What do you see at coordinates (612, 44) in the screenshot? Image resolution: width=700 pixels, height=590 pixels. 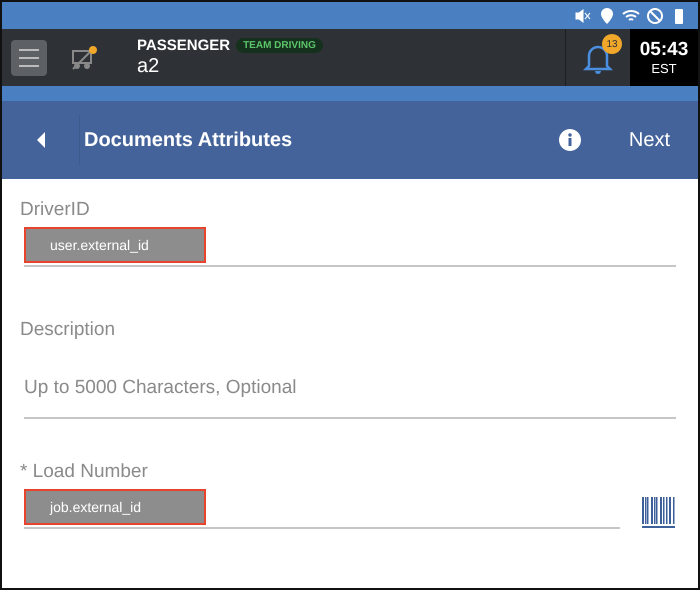 I see `notification-count: 13` at bounding box center [612, 44].